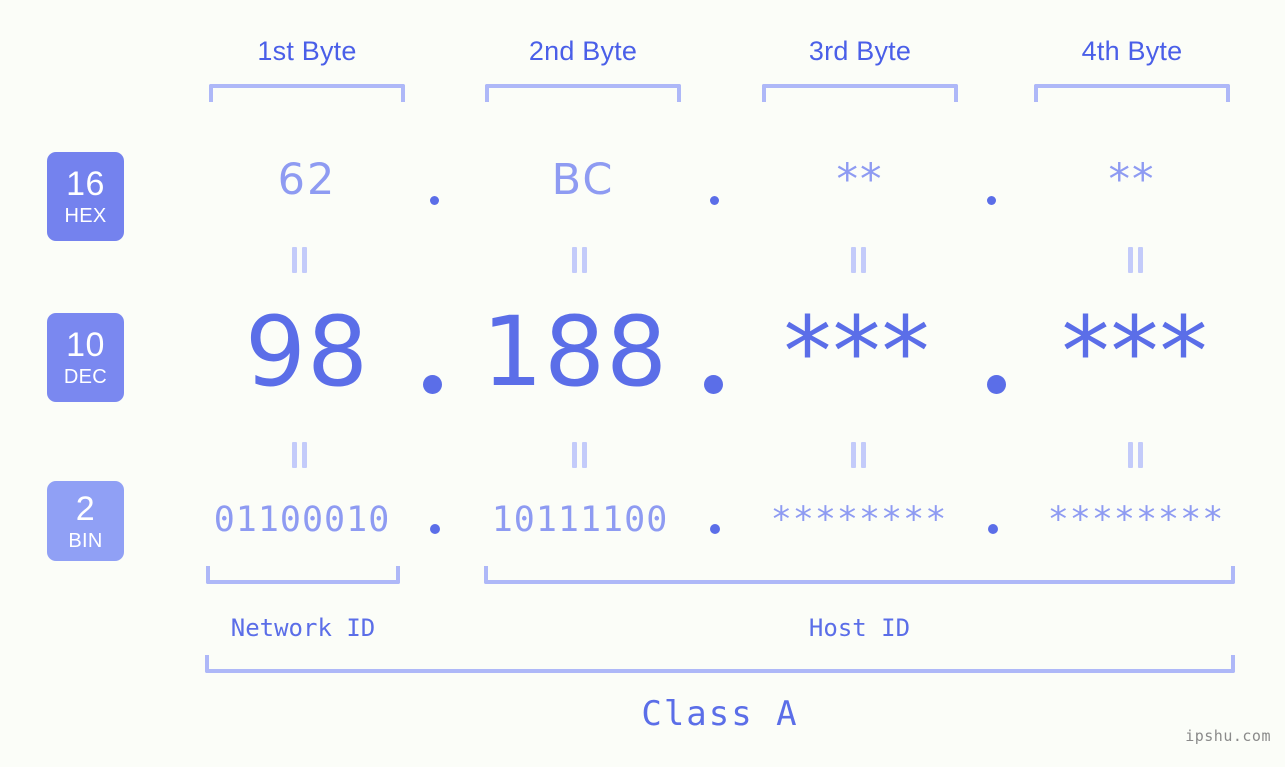 This screenshot has width=1285, height=767. What do you see at coordinates (1136, 520) in the screenshot?
I see `bin-byte-4: ********` at bounding box center [1136, 520].